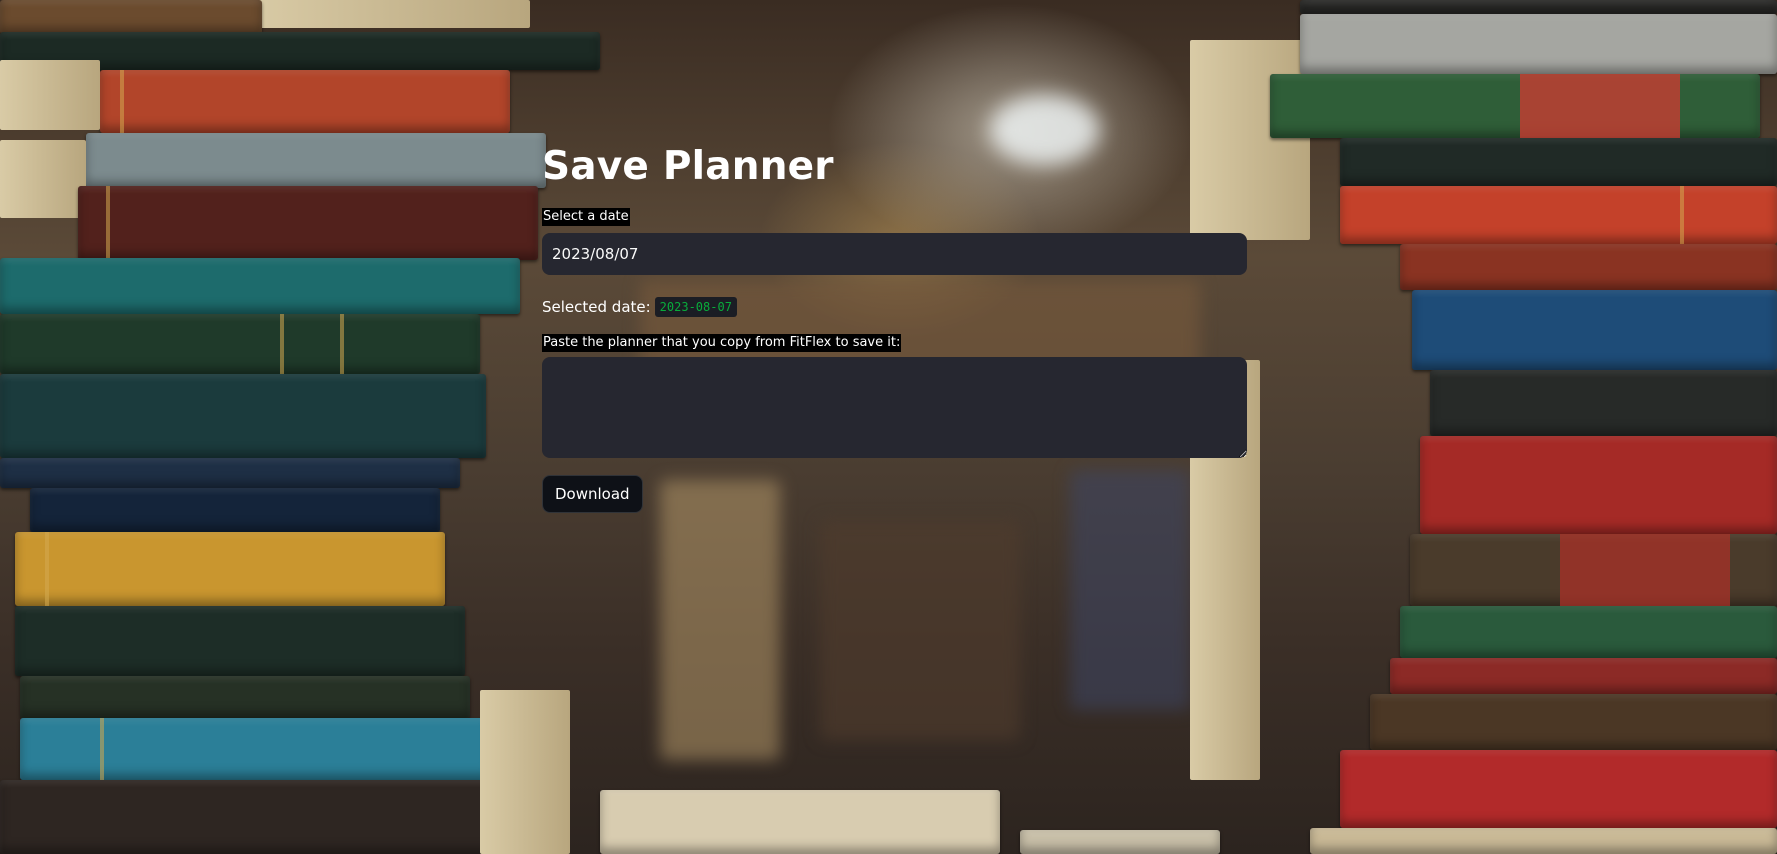  I want to click on planner-textarea, so click(894, 407).